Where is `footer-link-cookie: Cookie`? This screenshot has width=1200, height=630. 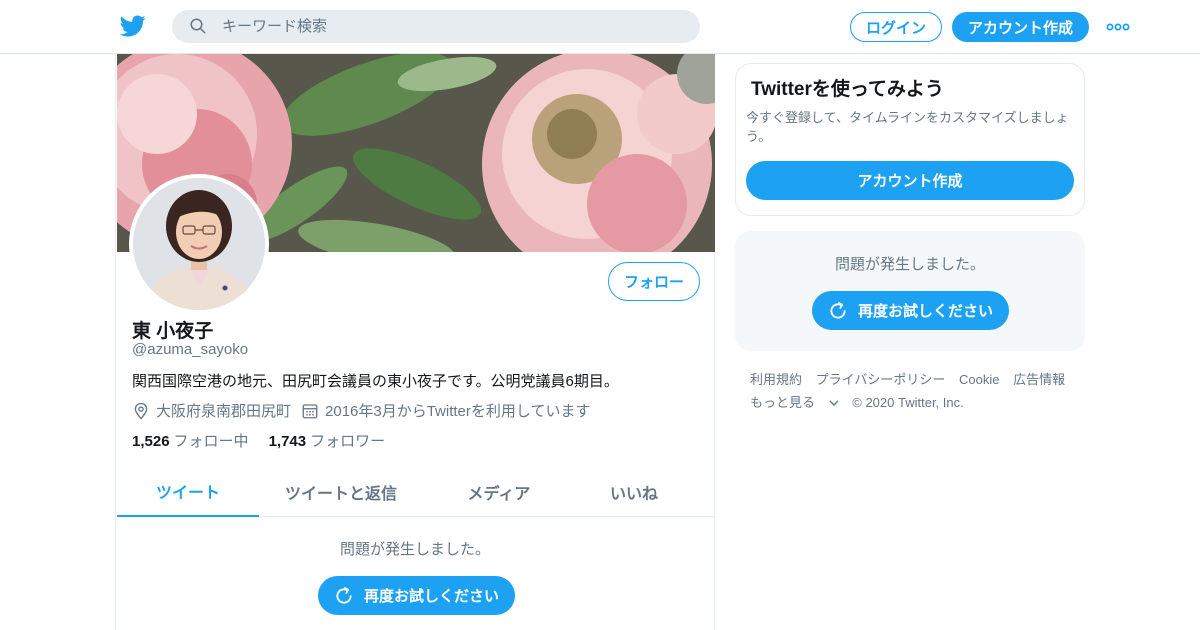 footer-link-cookie: Cookie is located at coordinates (979, 379).